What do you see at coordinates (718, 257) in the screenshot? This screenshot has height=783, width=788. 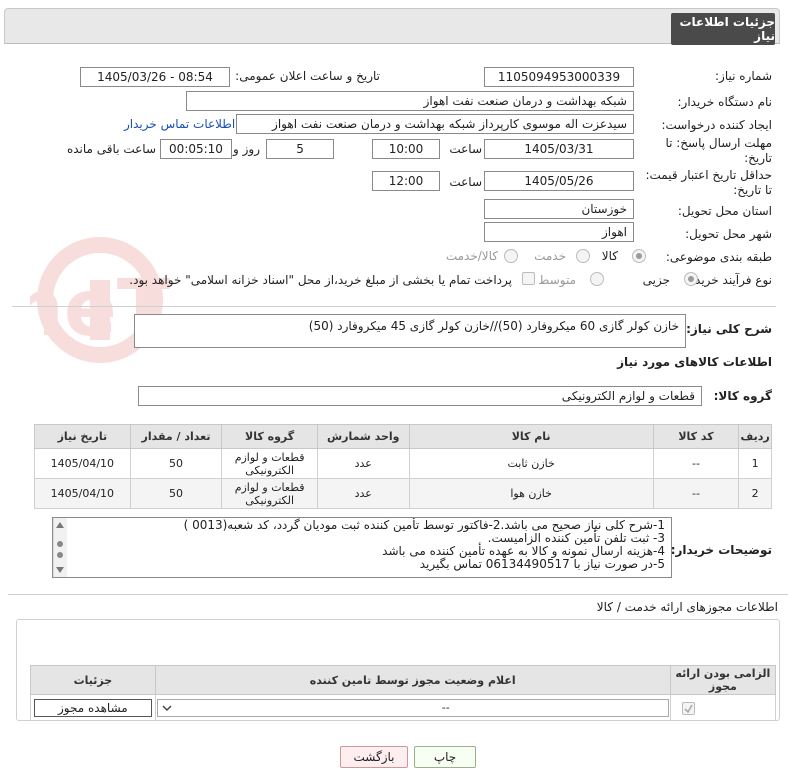 I see `category-label: طبقه بندی موضوعی:` at bounding box center [718, 257].